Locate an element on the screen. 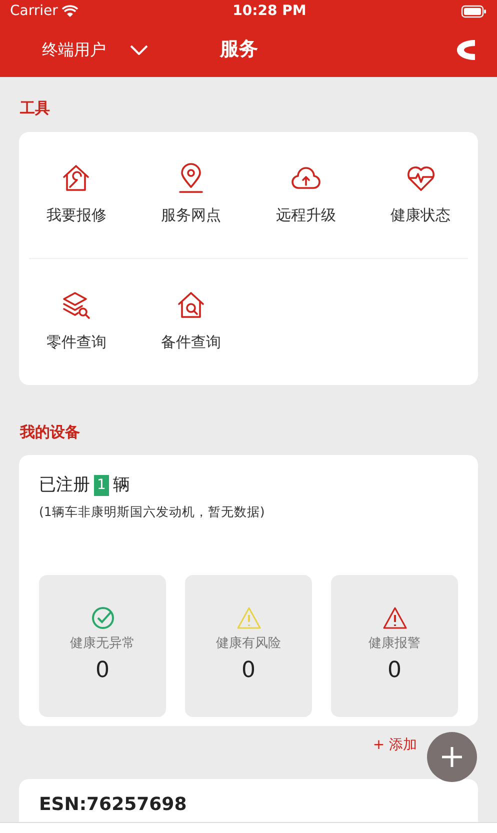 Image resolution: width=497 pixels, height=833 pixels. stat-label: 健康报警 is located at coordinates (394, 644).